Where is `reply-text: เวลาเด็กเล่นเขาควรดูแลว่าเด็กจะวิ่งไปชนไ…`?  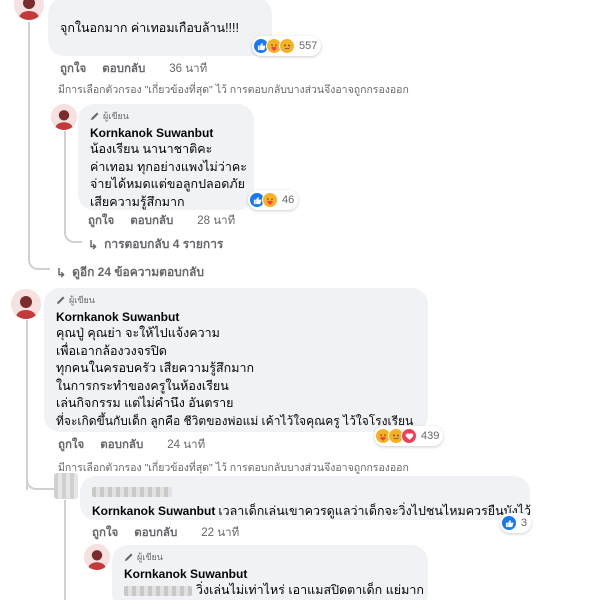
reply-text: เวลาเด็กเล่นเขาควรดูแลว่าเด็กจะวิ่งไปชนไ… is located at coordinates (374, 511).